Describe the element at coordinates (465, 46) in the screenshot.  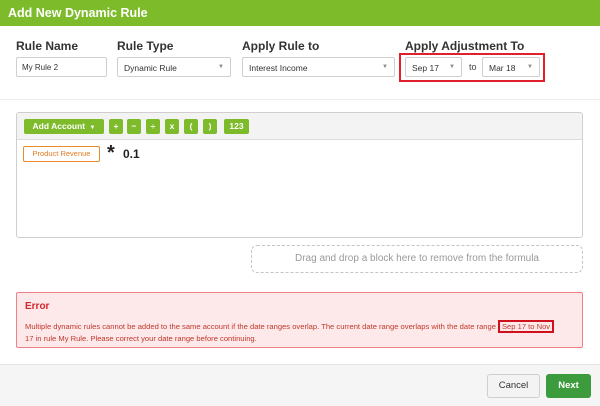
I see `apply-adjustment-to-label: Apply Adjustment To` at that location.